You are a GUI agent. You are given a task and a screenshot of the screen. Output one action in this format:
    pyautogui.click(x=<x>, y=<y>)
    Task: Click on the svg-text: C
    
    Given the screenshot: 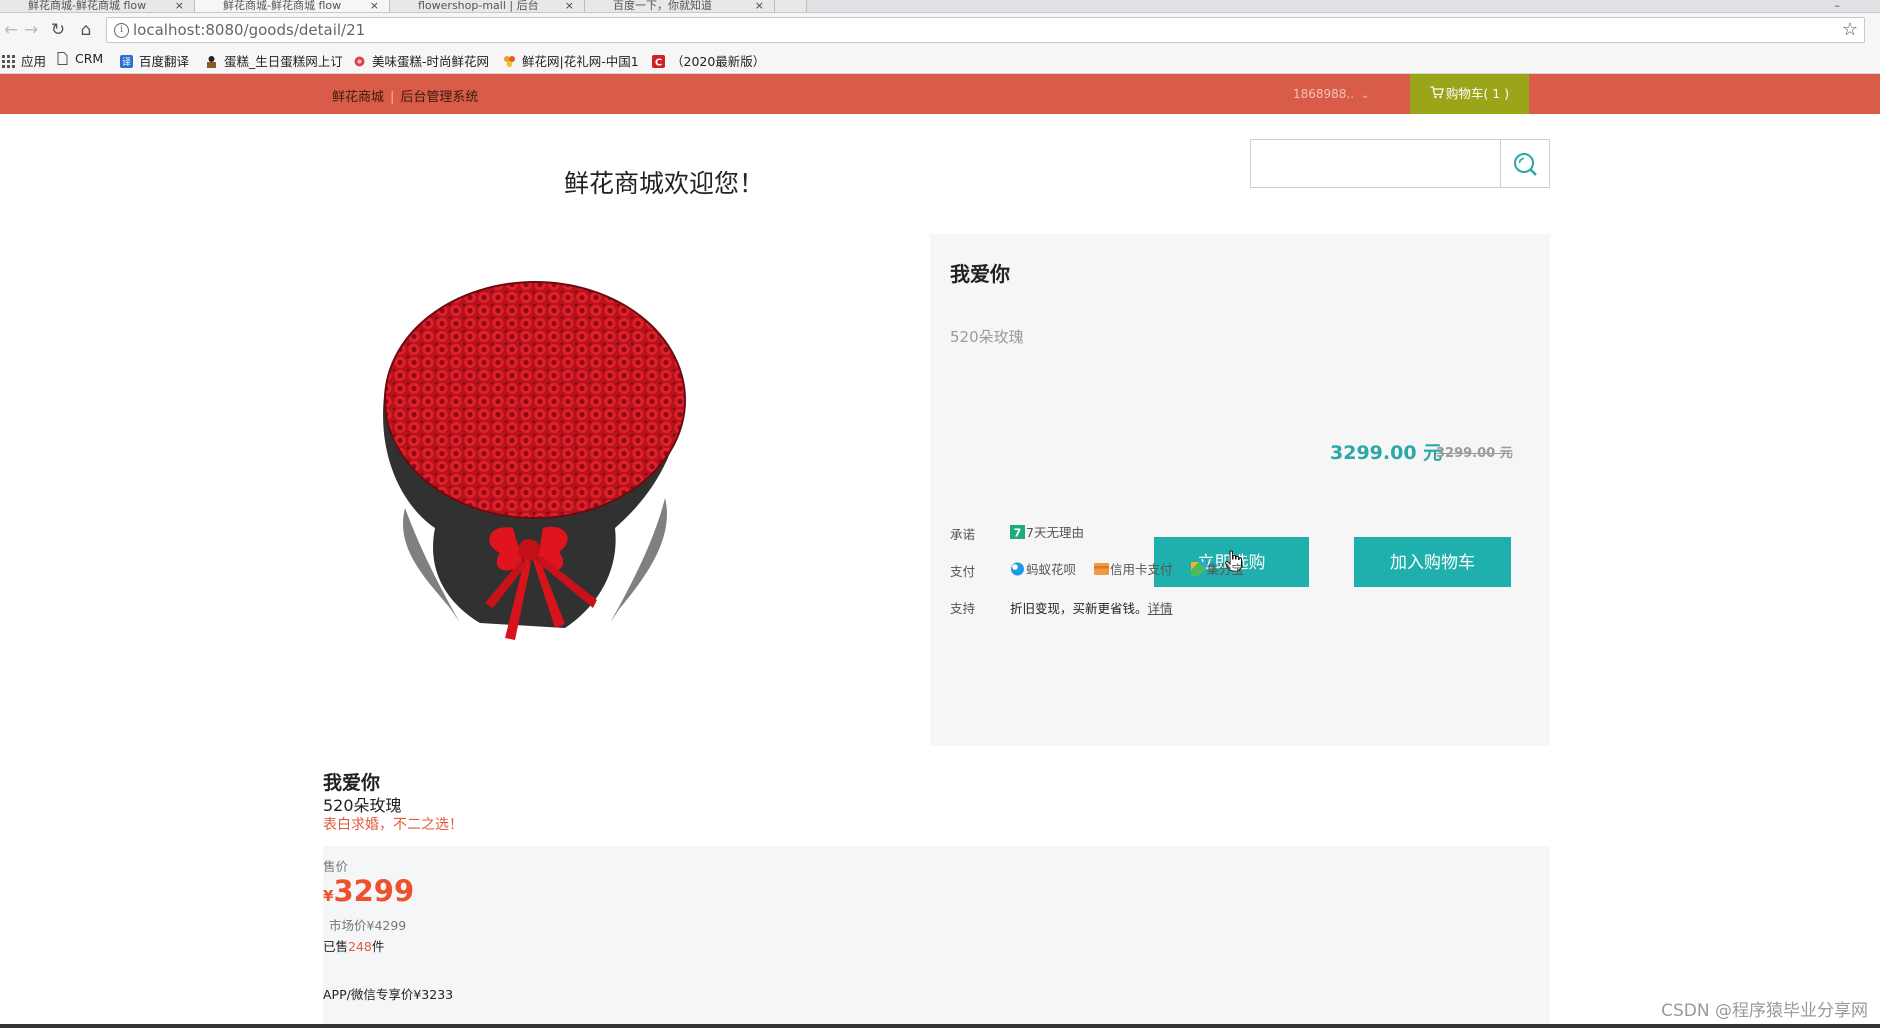 What is the action you would take?
    pyautogui.click(x=658, y=63)
    